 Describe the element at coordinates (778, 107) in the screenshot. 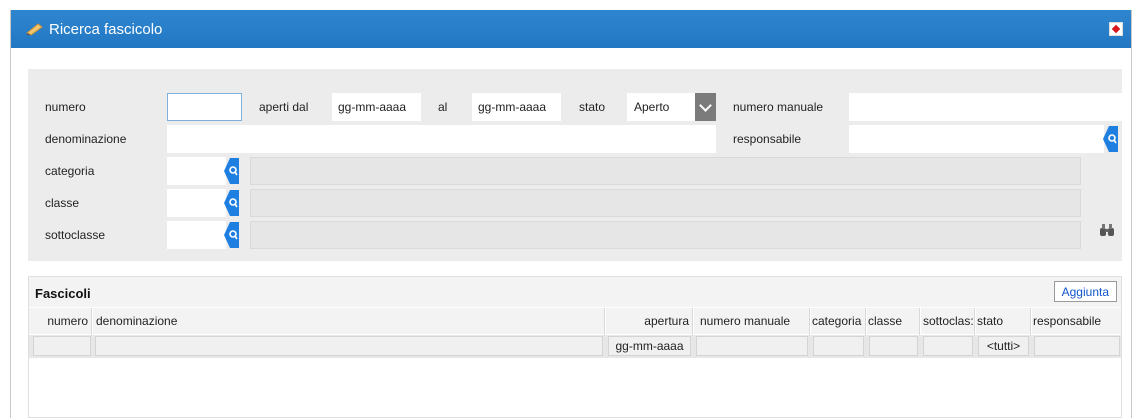

I see `numero-manuale-label: numero manuale` at that location.